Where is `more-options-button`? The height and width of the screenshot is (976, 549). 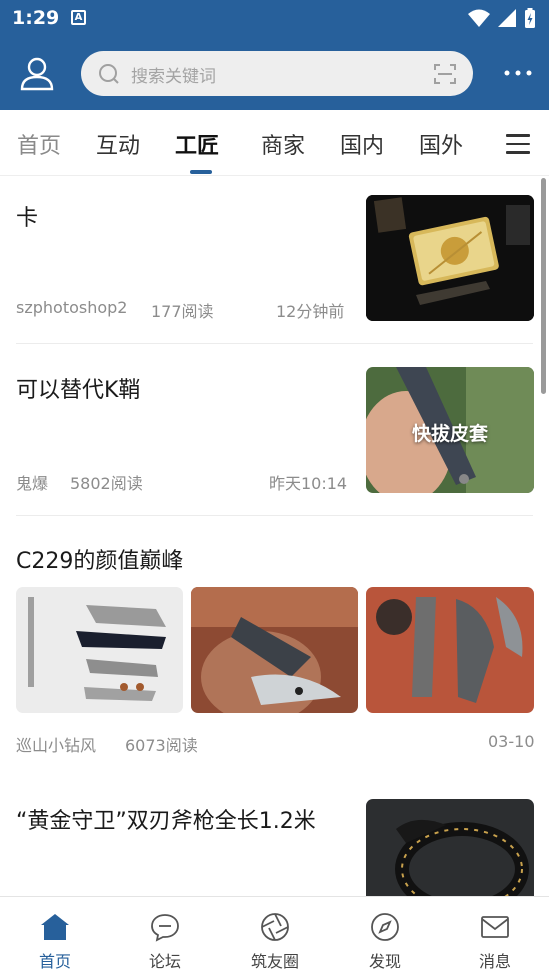 more-options-button is located at coordinates (518, 73).